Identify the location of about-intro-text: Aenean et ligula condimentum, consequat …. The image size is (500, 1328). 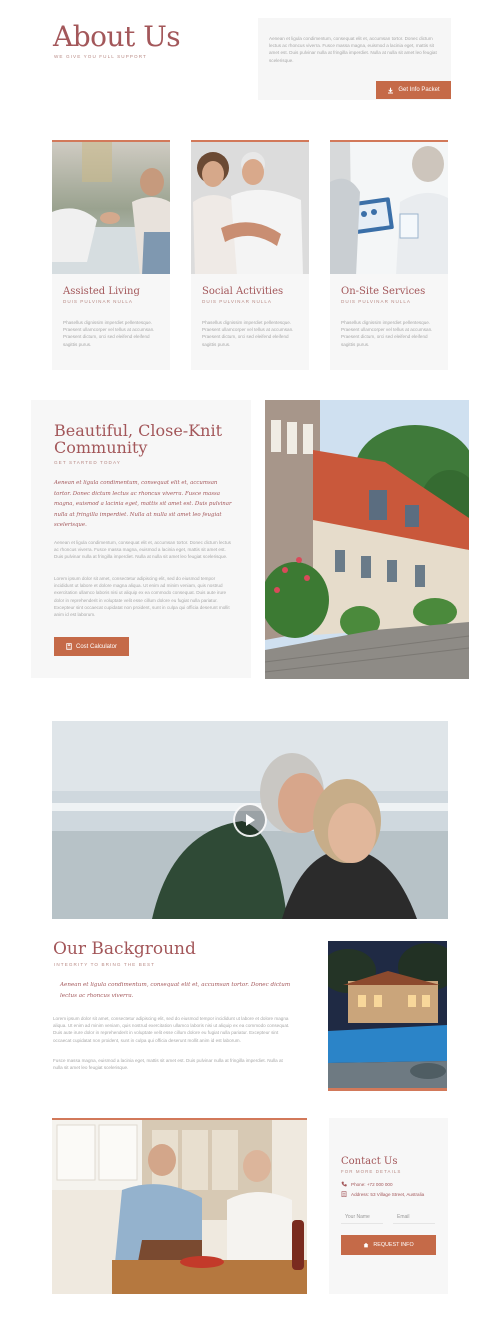
(353, 49).